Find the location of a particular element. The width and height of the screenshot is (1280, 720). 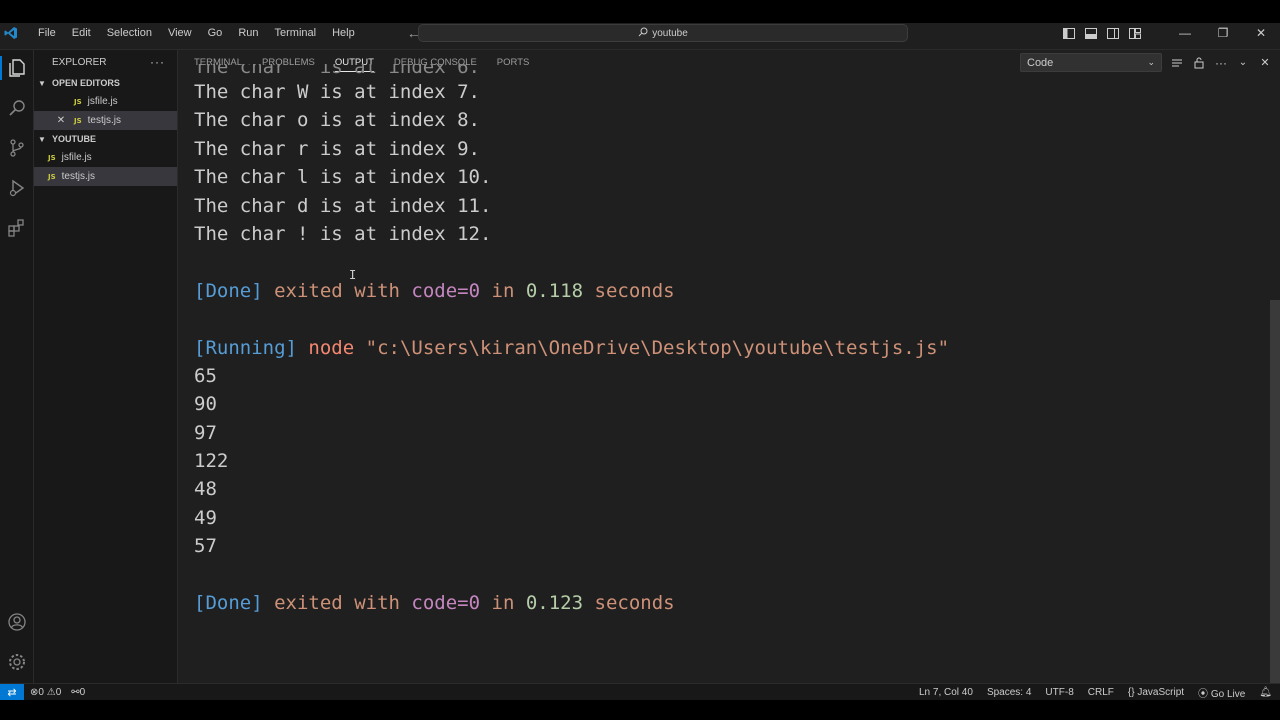

folder-section: ▼ YOUTUBE is located at coordinates (105, 139).